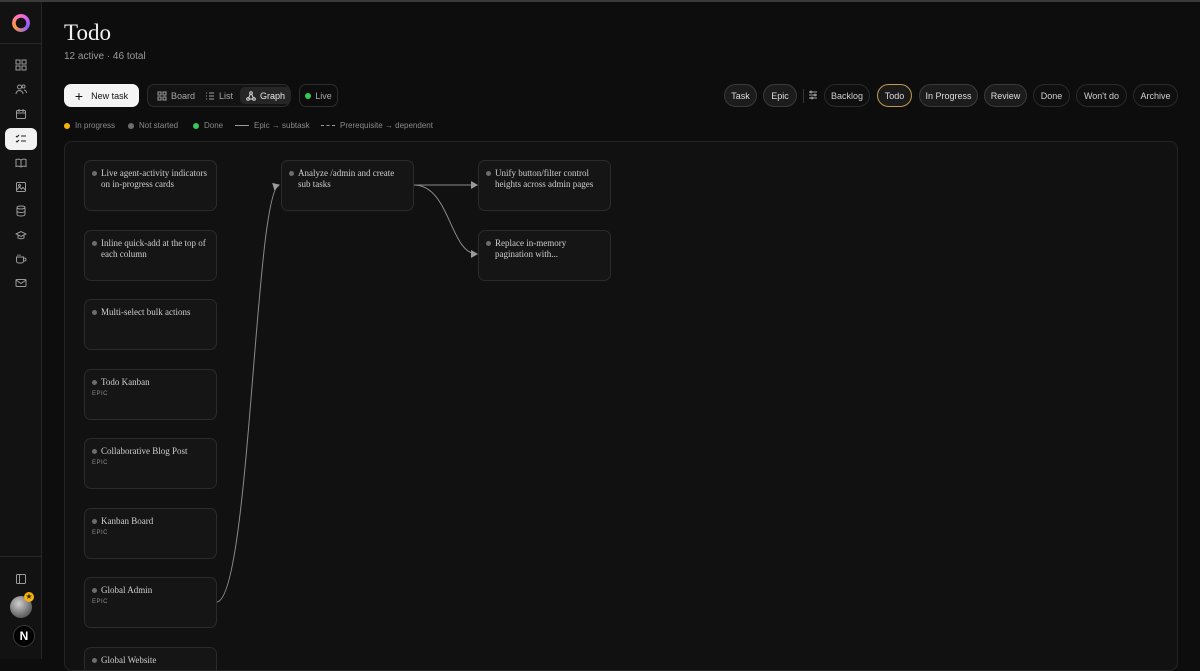 This screenshot has width=1200, height=671. I want to click on sidebar-item-learning, so click(21, 235).